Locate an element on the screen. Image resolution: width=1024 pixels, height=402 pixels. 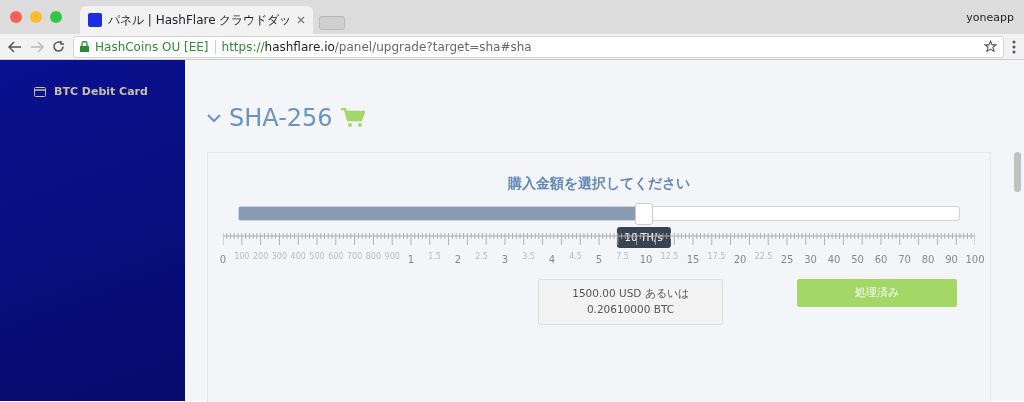
scale-label: 17.5 is located at coordinates (716, 257).